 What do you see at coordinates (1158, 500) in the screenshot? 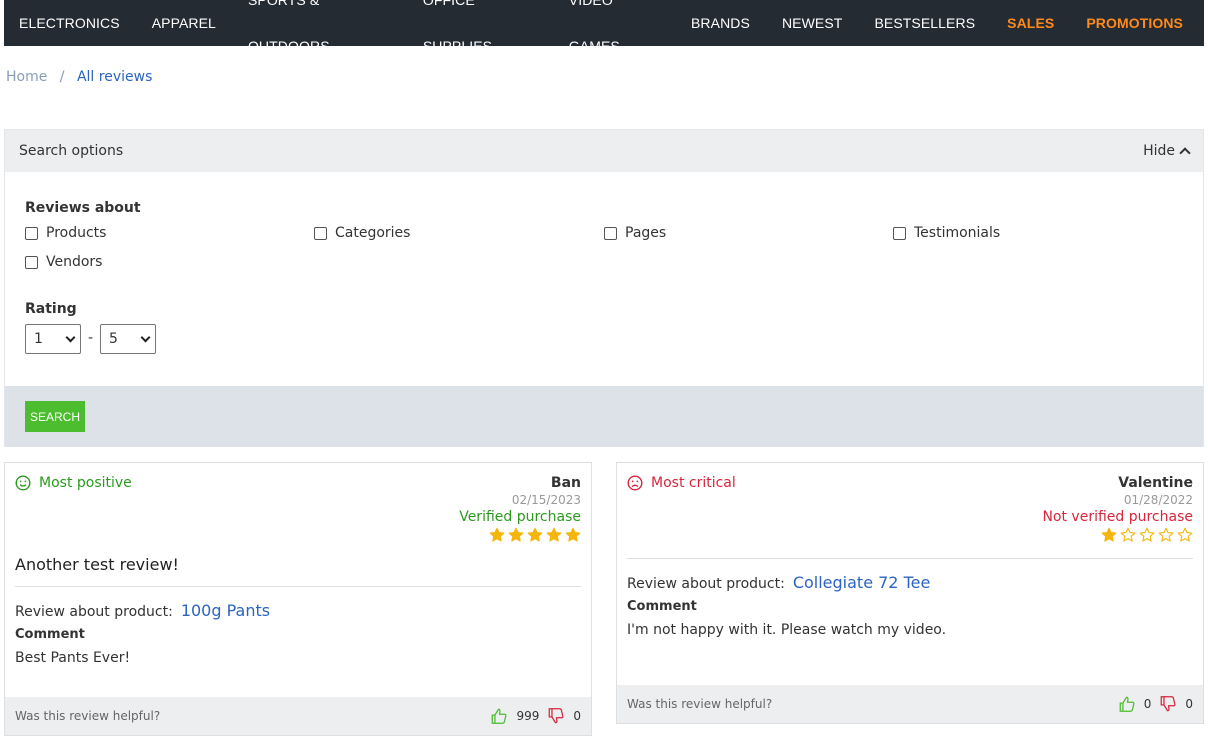
I see `review-date: 01/28/2022` at bounding box center [1158, 500].